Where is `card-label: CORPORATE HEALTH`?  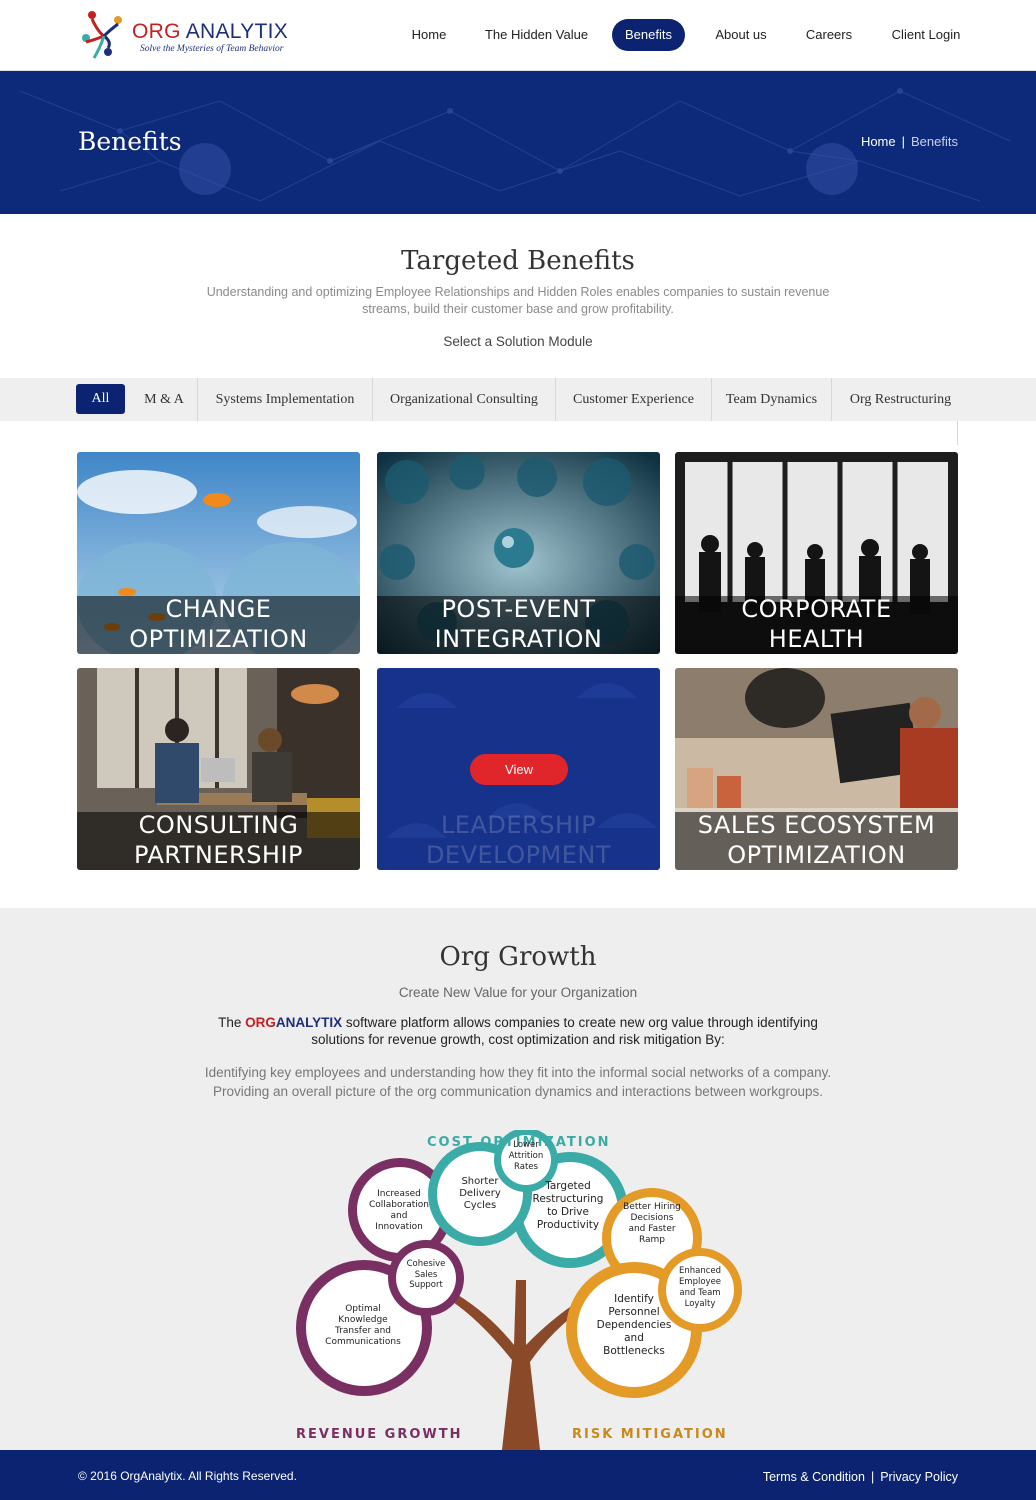
card-label: CORPORATE HEALTH is located at coordinates (816, 624).